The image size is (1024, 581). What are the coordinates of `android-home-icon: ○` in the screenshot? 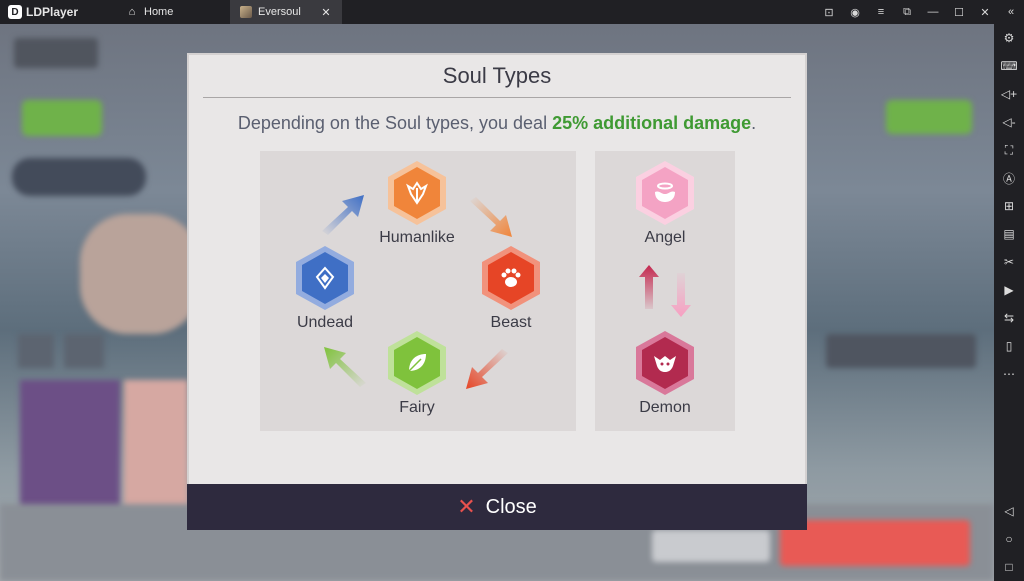 It's located at (1009, 539).